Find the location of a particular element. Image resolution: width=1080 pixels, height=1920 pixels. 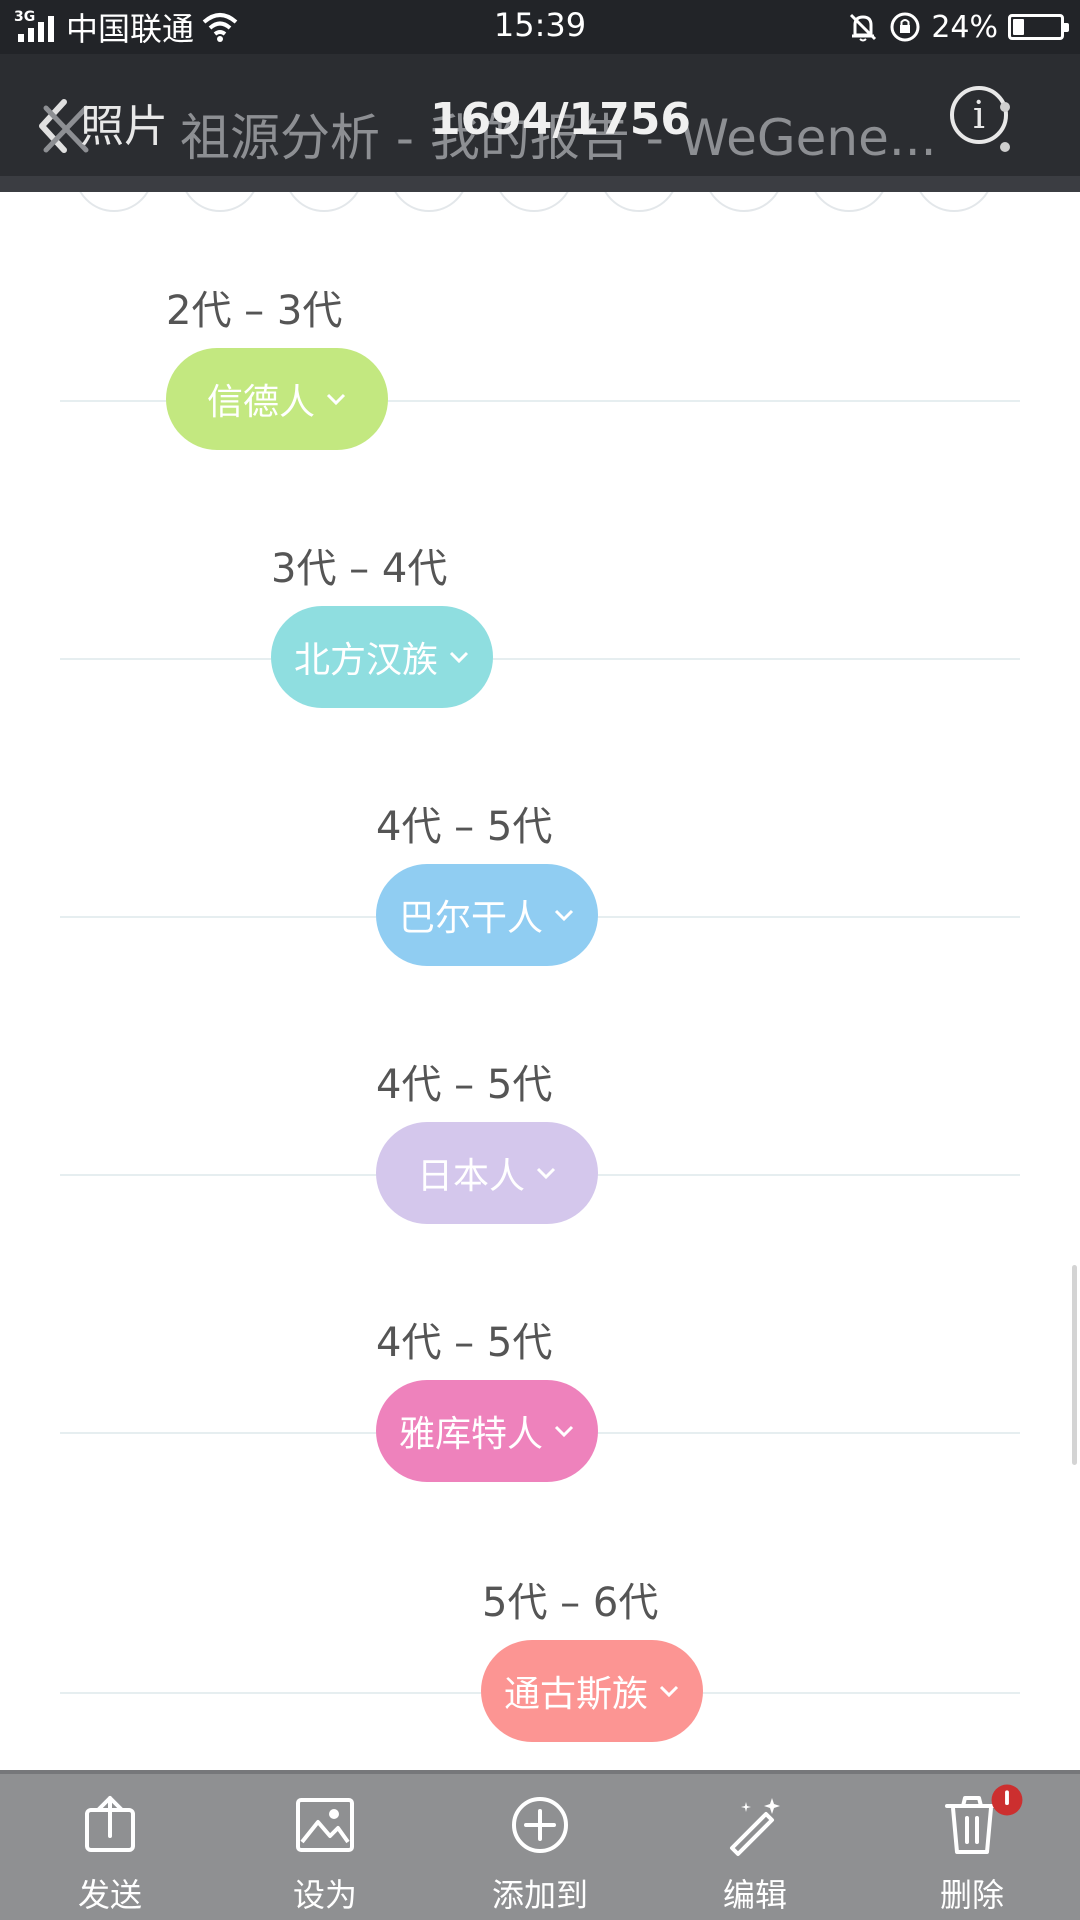

rotation-lock-icon is located at coordinates (905, 27).